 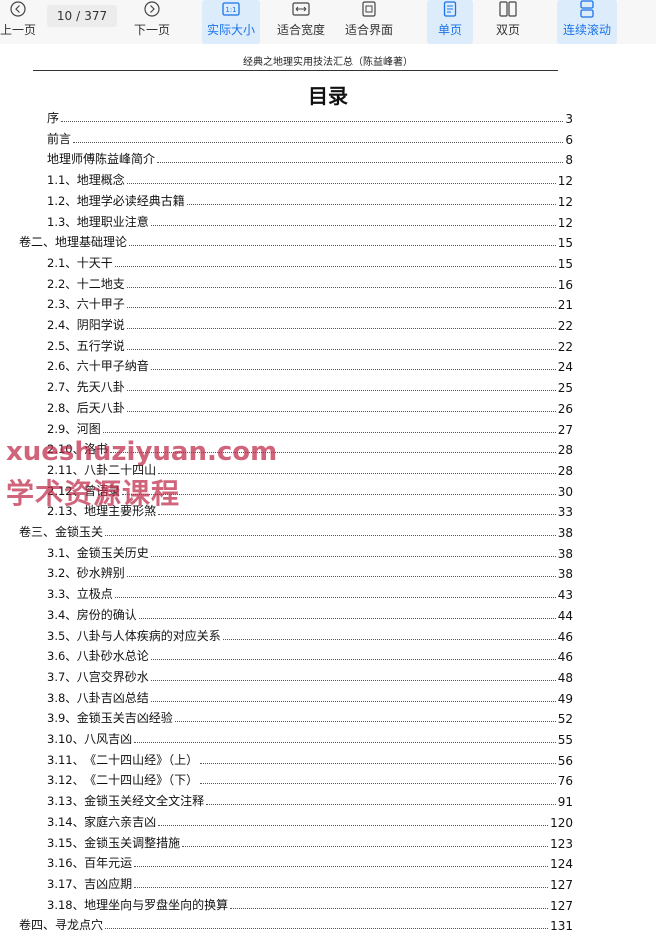 What do you see at coordinates (310, 592) in the screenshot?
I see `toc-entry: 3.3、 立极点 43` at bounding box center [310, 592].